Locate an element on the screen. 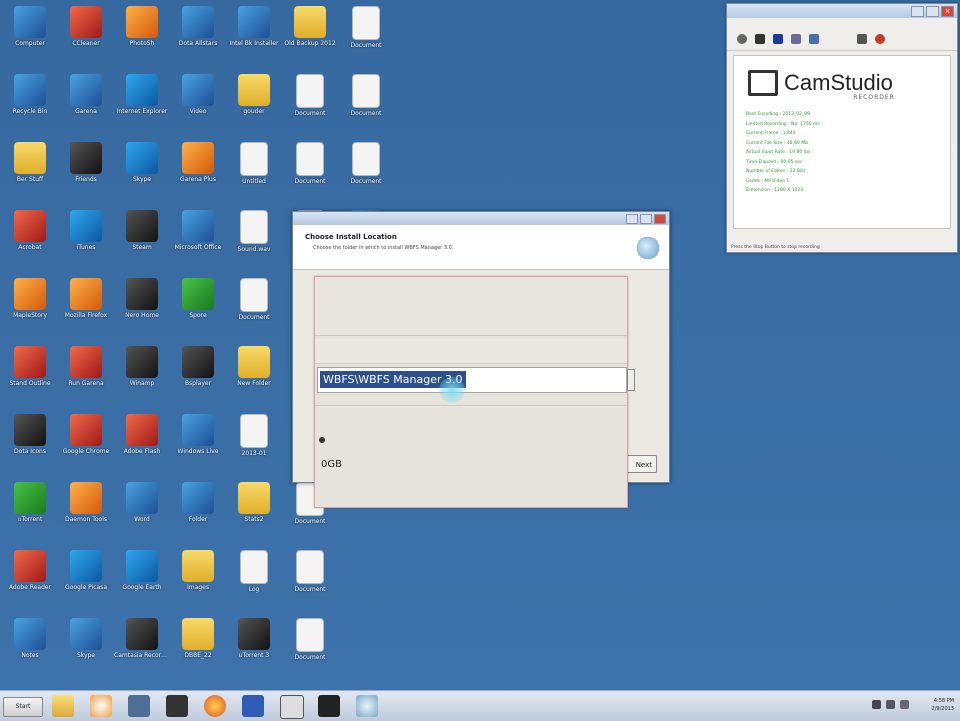 Image resolution: width=960 pixels, height=721 pixels. tray-network-icon is located at coordinates (876, 704).